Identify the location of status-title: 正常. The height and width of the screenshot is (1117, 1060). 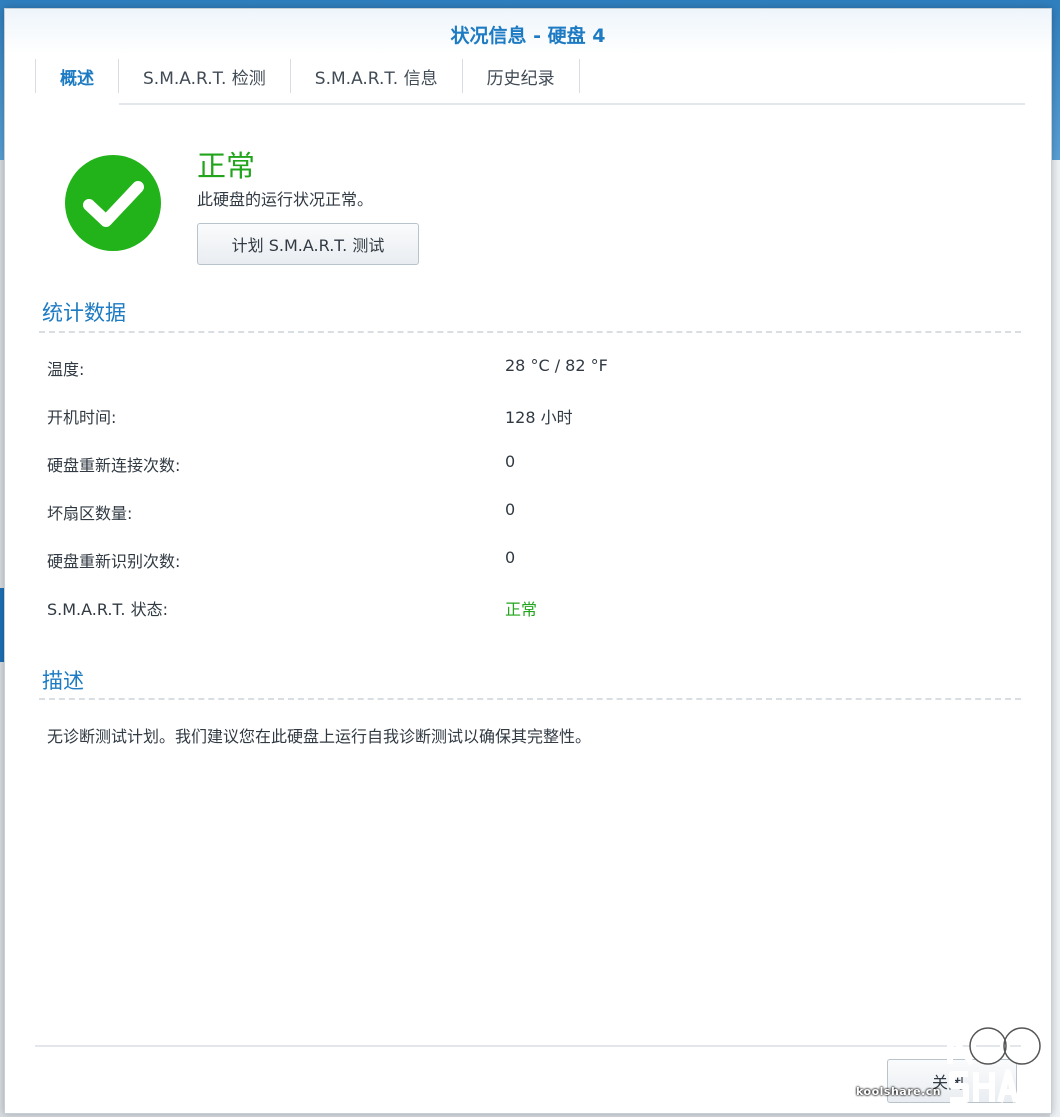
(226, 166).